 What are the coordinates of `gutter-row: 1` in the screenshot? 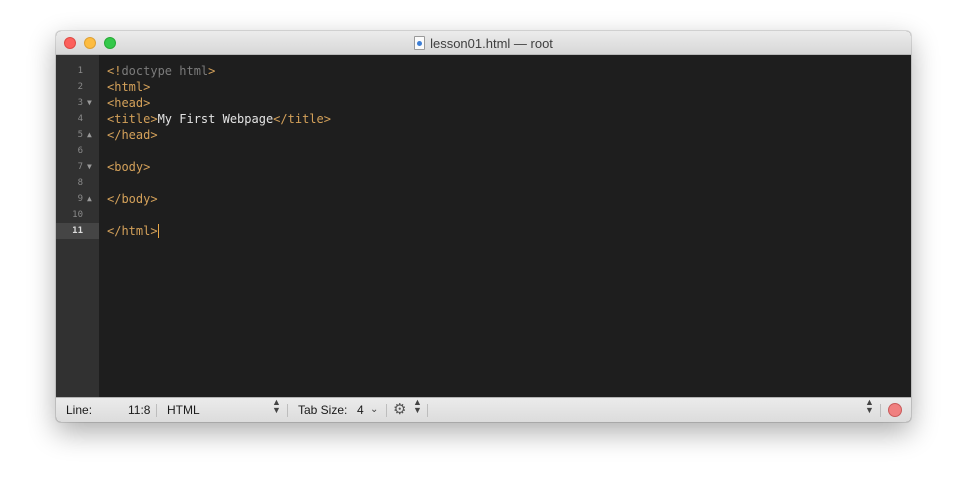 It's located at (77, 71).